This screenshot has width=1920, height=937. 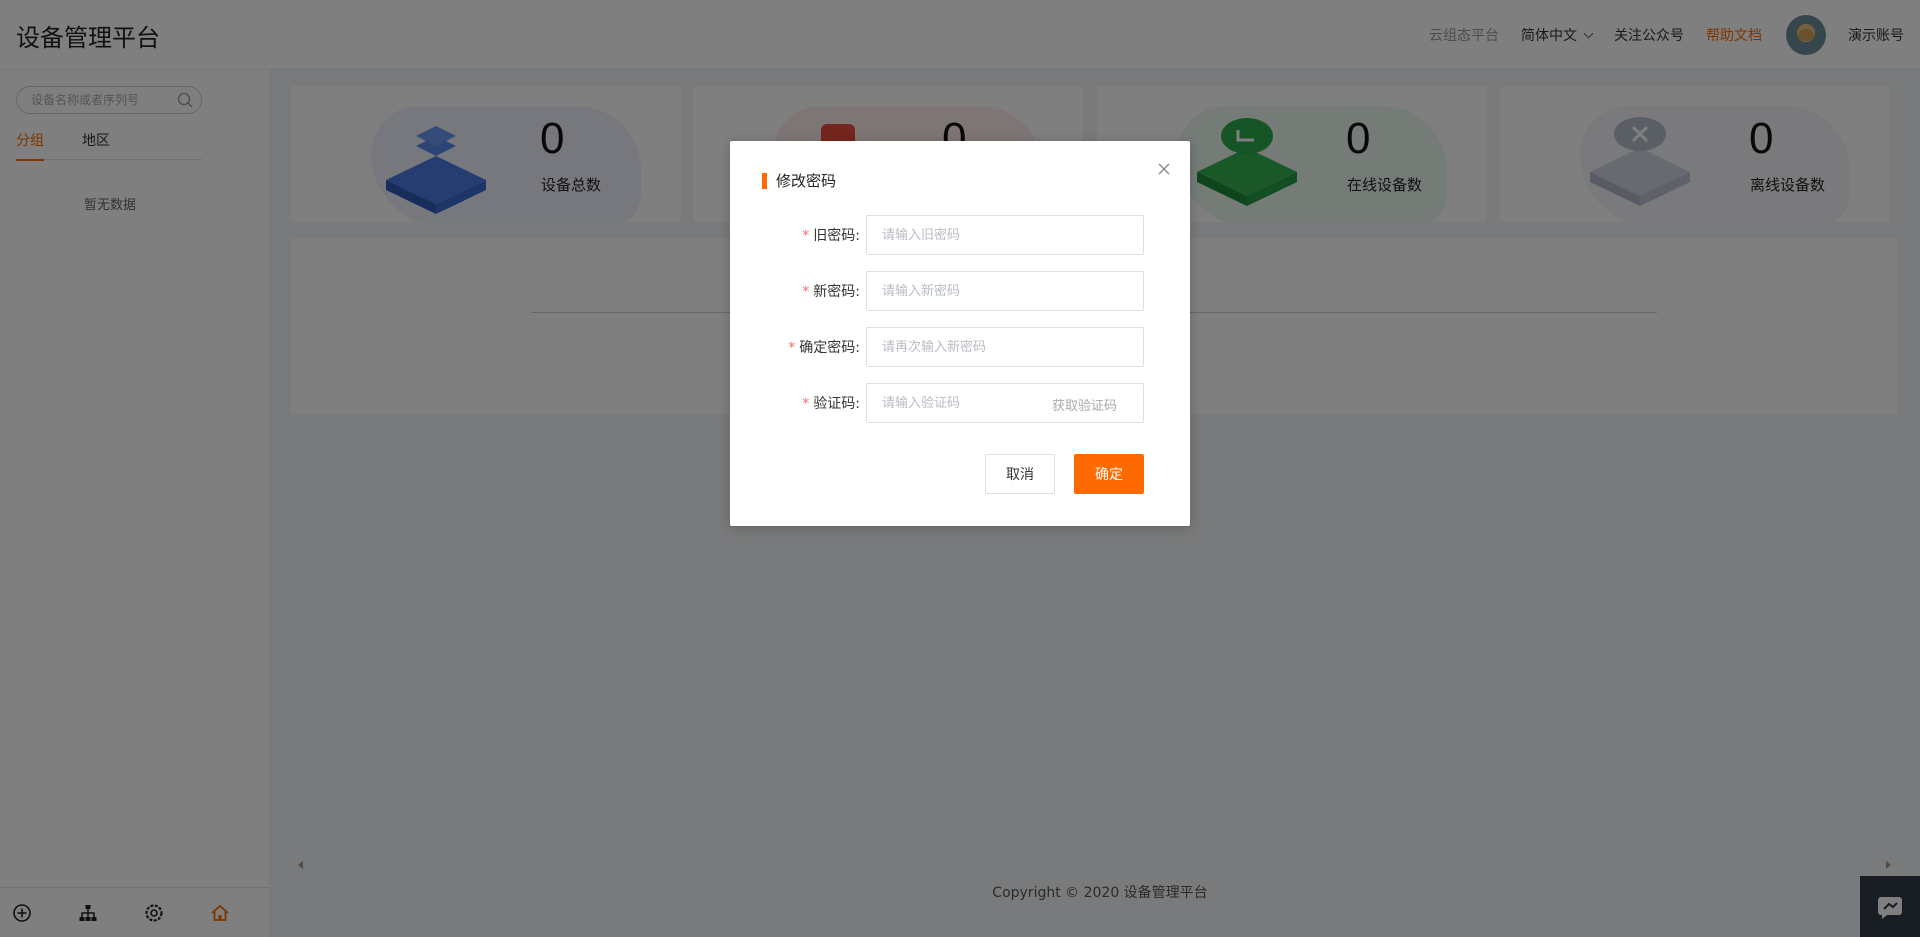 I want to click on verification-code-row: *验证码: 获取验证码, so click(x=960, y=403).